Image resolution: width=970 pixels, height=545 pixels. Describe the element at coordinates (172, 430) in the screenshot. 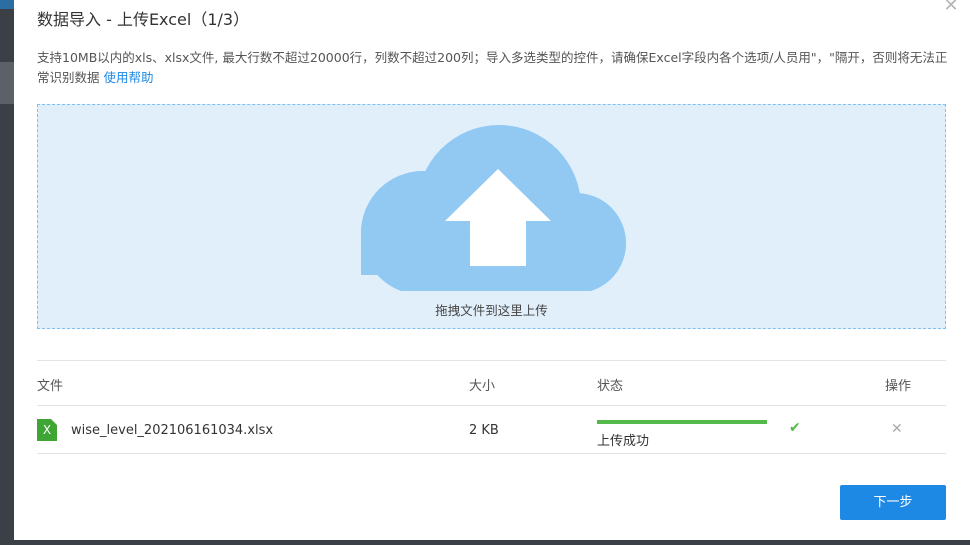

I see `file-name: wise_level_202106161034.xlsx` at that location.